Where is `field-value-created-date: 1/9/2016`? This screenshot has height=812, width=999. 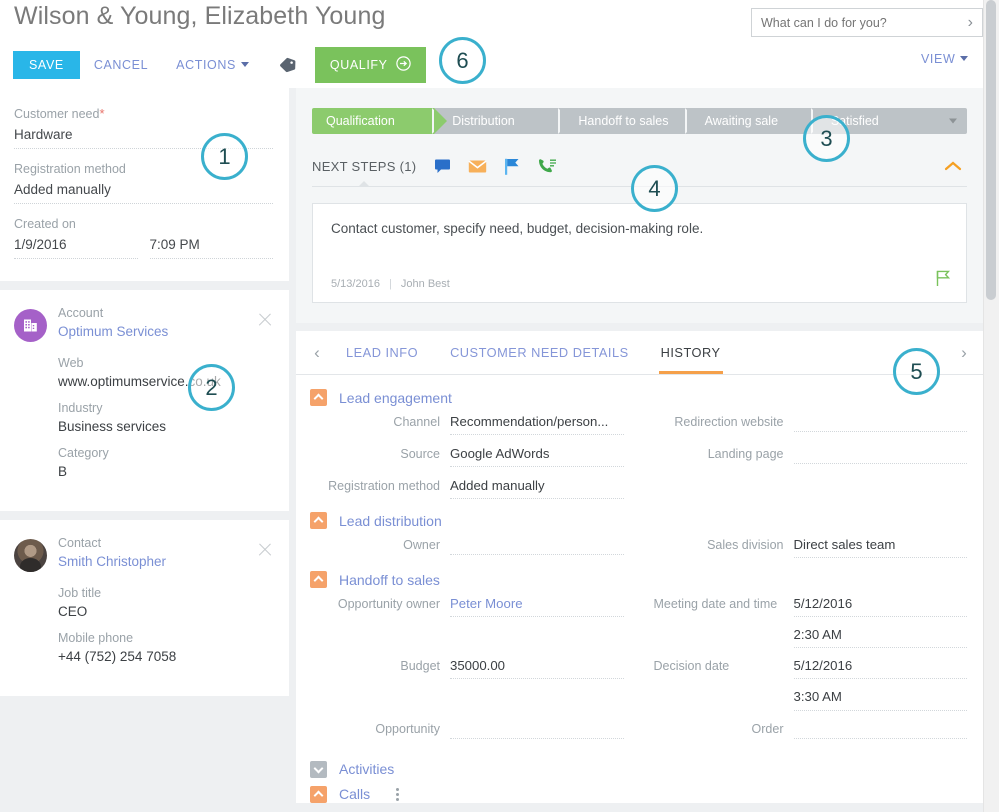 field-value-created-date: 1/9/2016 is located at coordinates (76, 248).